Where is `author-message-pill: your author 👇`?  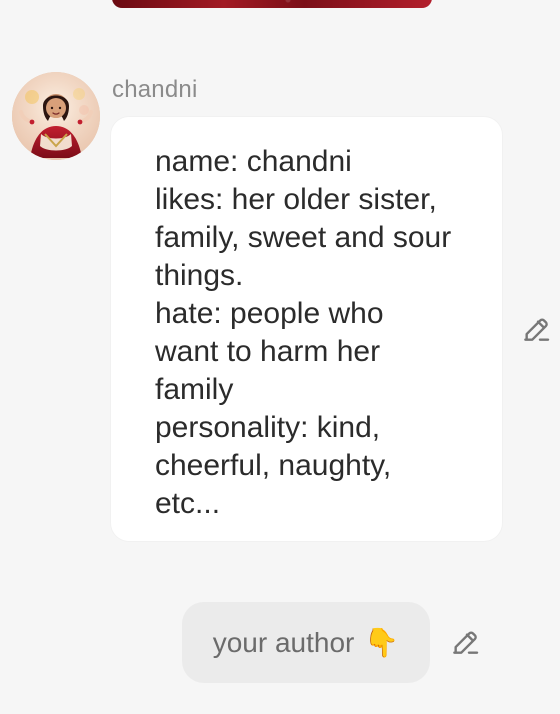 author-message-pill: your author 👇 is located at coordinates (306, 642).